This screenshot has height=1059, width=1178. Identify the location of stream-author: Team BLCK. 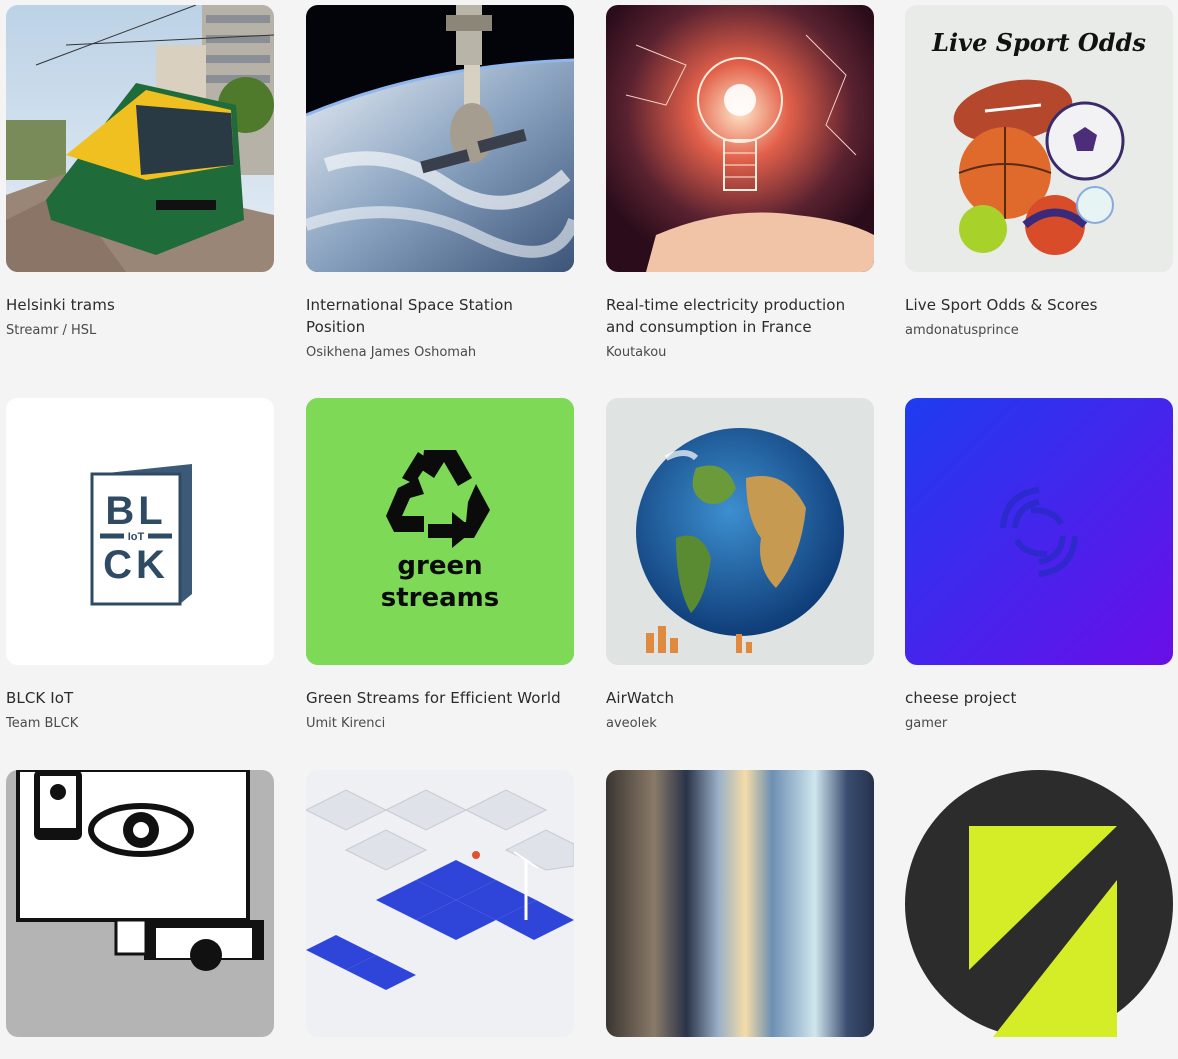
(42, 723).